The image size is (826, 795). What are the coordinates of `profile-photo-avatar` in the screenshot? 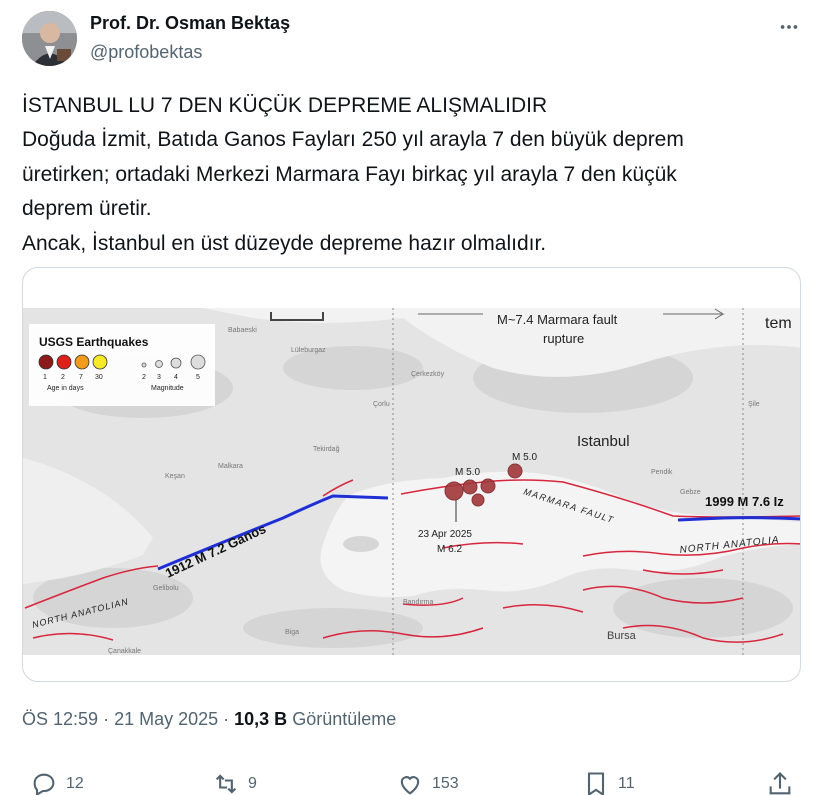 It's located at (49, 38).